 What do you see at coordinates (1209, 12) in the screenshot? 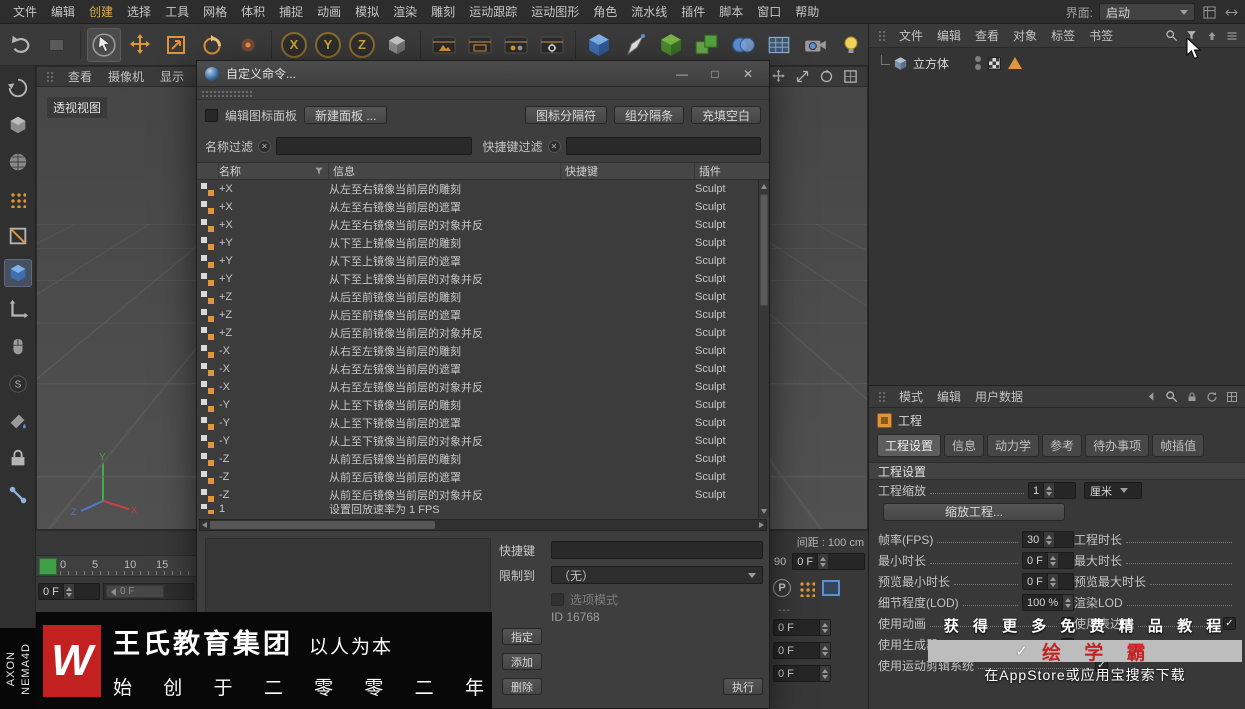
I see `layout-grid-icon` at bounding box center [1209, 12].